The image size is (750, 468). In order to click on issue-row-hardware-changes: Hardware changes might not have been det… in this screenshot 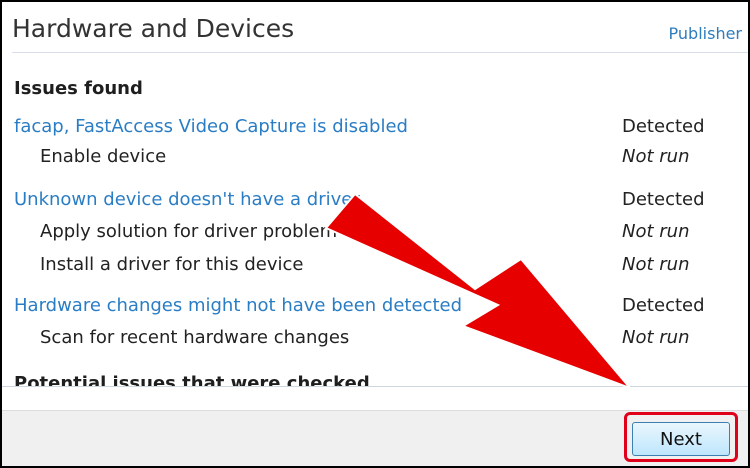, I will do `click(375, 309)`.